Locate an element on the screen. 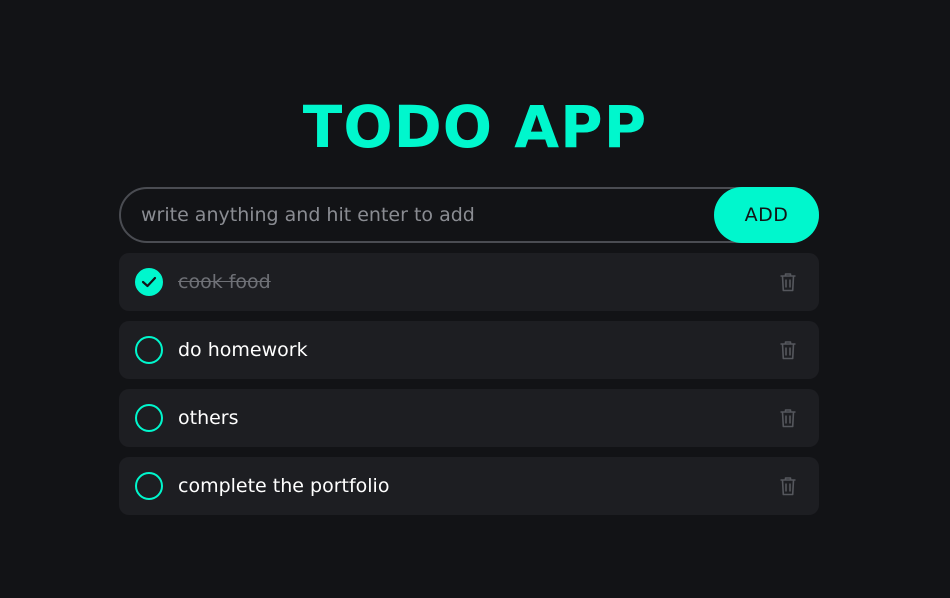 This screenshot has width=950, height=598. todo-item: cook food is located at coordinates (469, 282).